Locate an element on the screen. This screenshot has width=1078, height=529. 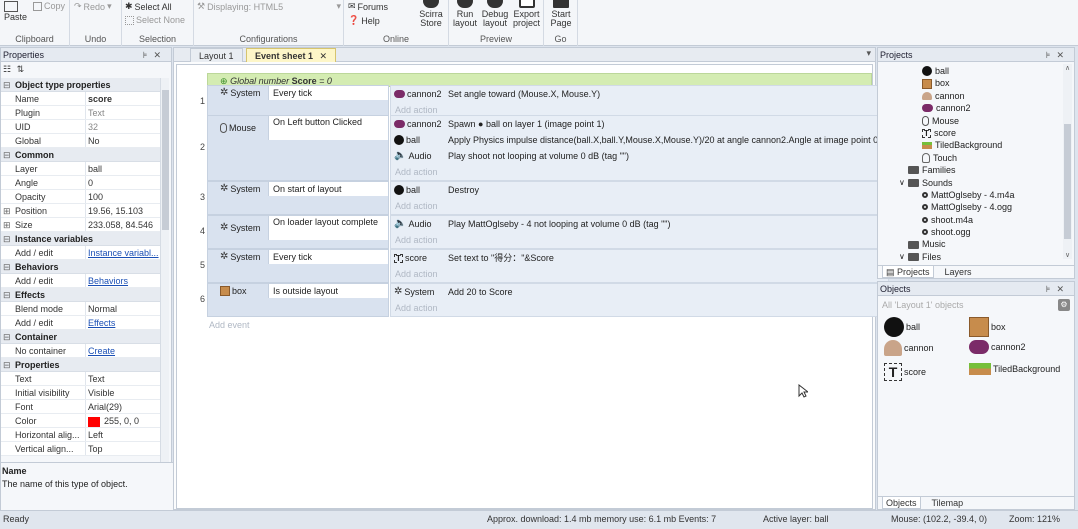
projects-scrollbar: ∧ ∨ is located at coordinates (1067, 161).